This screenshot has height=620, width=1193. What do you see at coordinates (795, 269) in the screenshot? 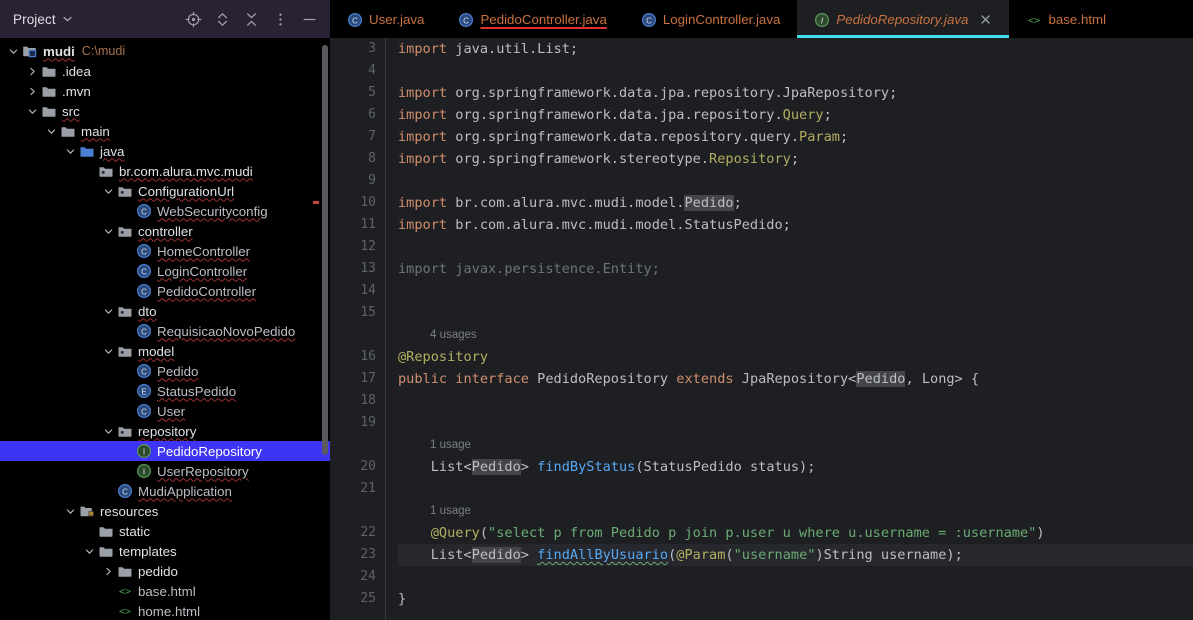
I see `code-line-13: import javax.persistence.Entity;` at bounding box center [795, 269].